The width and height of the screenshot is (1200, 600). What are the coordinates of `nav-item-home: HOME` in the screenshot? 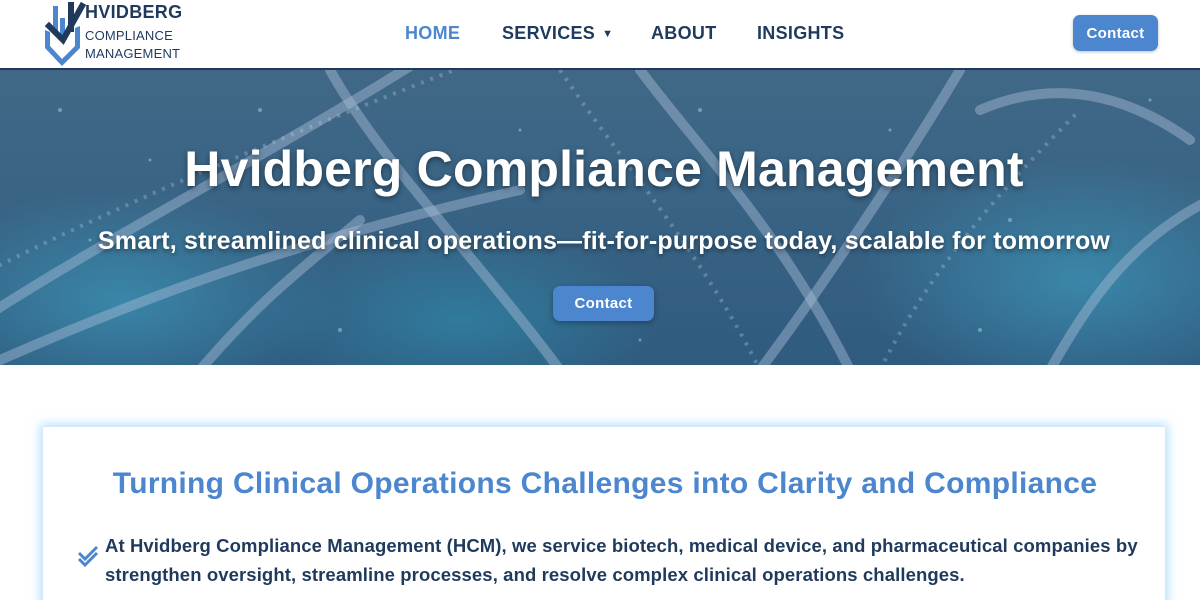 It's located at (432, 33).